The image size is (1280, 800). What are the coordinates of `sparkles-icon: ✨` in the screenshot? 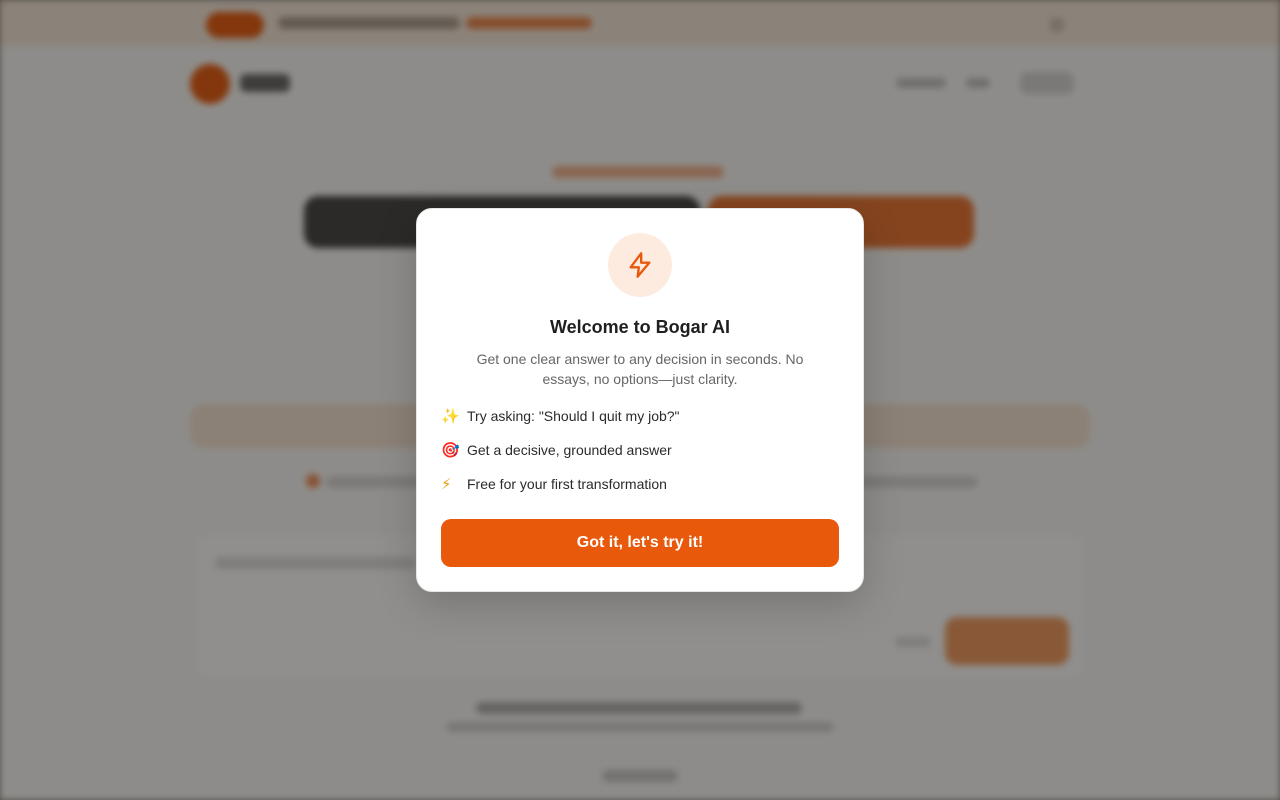 It's located at (450, 416).